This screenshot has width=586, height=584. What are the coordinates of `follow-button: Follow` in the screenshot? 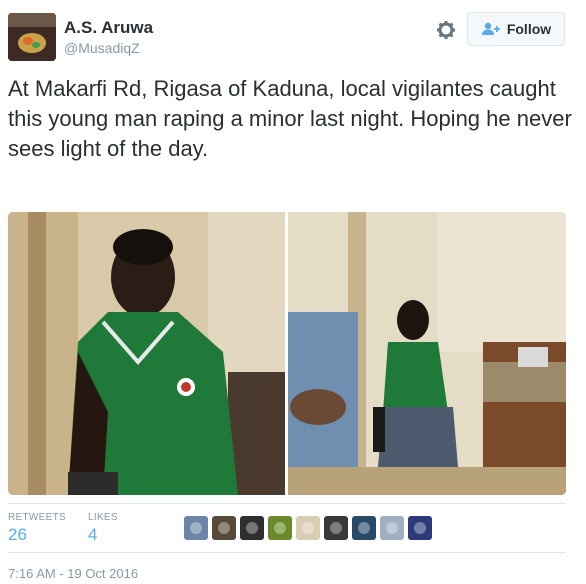 It's located at (516, 29).